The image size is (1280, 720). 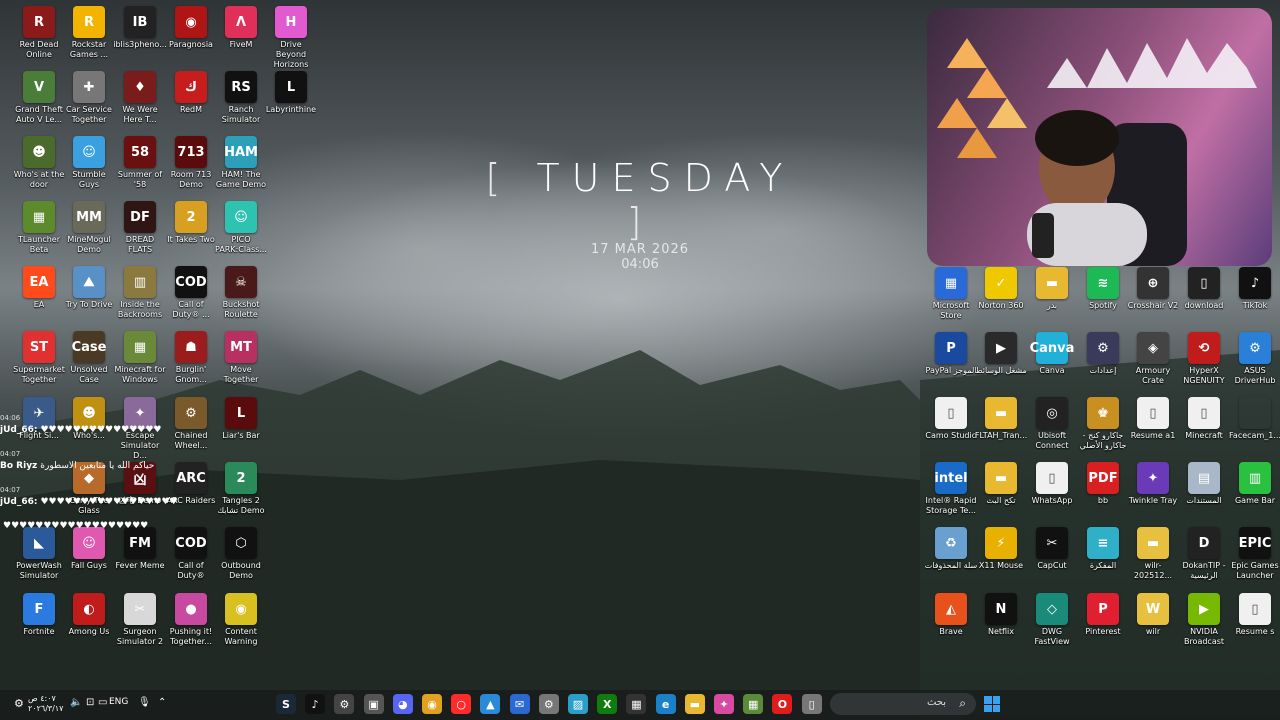 What do you see at coordinates (241, 419) in the screenshot?
I see `desktop-icon: L Liar's Bar` at bounding box center [241, 419].